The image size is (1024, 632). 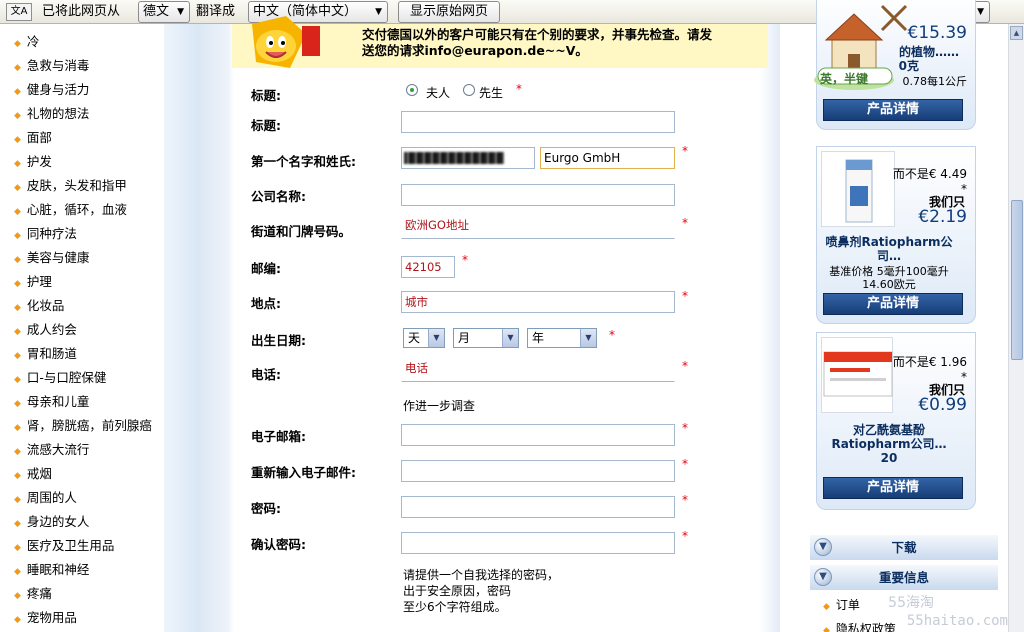 What do you see at coordinates (266, 268) in the screenshot?
I see `zip-label: 邮编:` at bounding box center [266, 268].